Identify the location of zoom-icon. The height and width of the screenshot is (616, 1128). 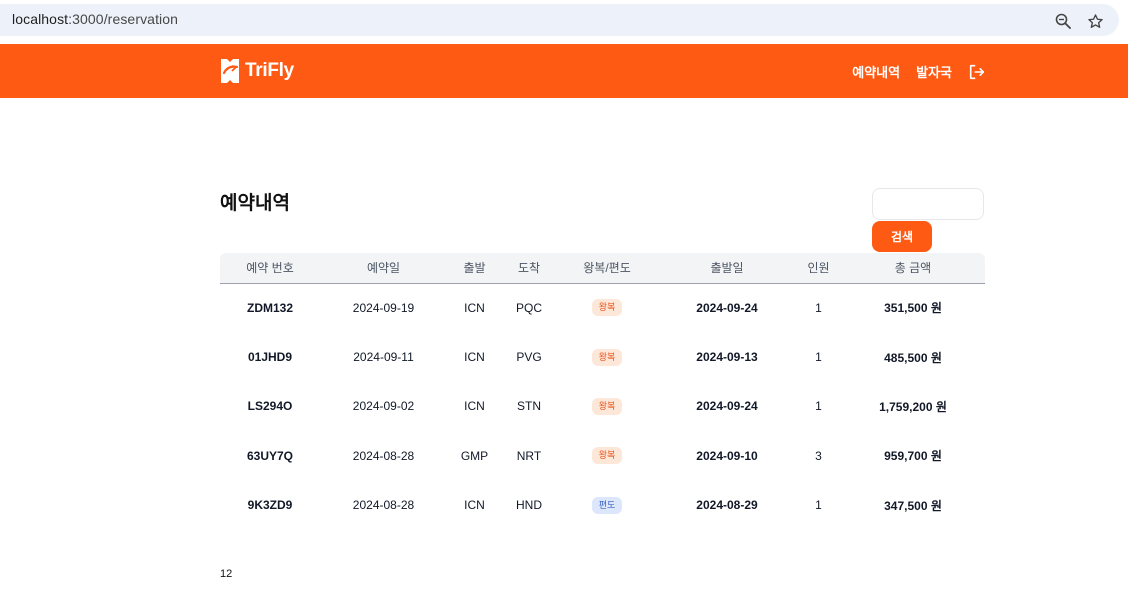
(1063, 21).